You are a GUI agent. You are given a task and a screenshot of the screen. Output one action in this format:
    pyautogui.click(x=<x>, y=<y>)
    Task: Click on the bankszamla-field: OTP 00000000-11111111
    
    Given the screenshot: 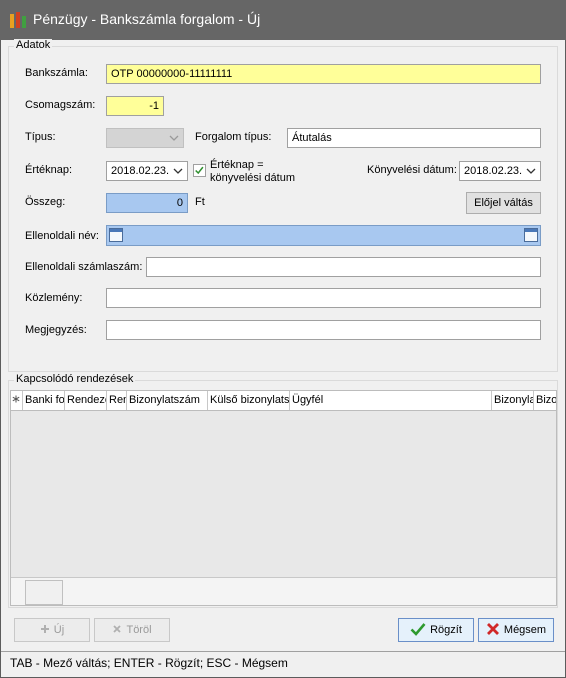 What is the action you would take?
    pyautogui.click(x=323, y=74)
    